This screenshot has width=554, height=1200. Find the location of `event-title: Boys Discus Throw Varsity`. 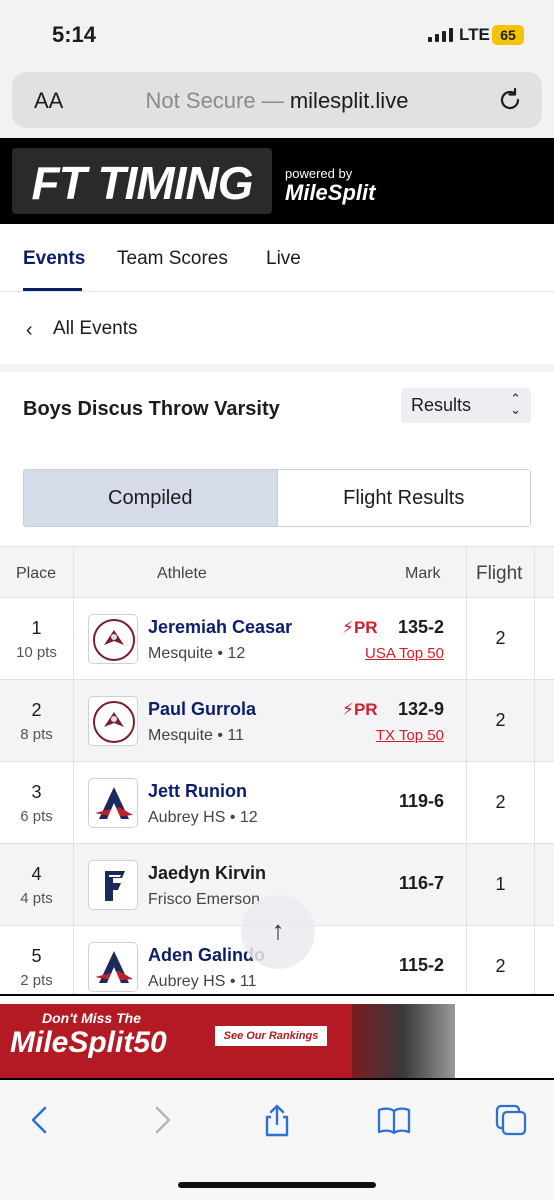

event-title: Boys Discus Throw Varsity is located at coordinates (151, 409).